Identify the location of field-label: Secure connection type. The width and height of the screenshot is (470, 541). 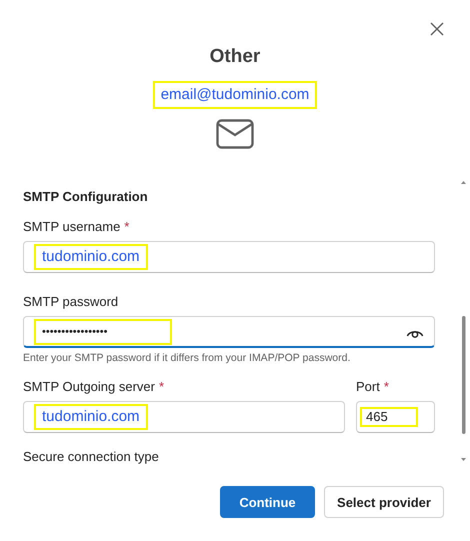
(91, 456).